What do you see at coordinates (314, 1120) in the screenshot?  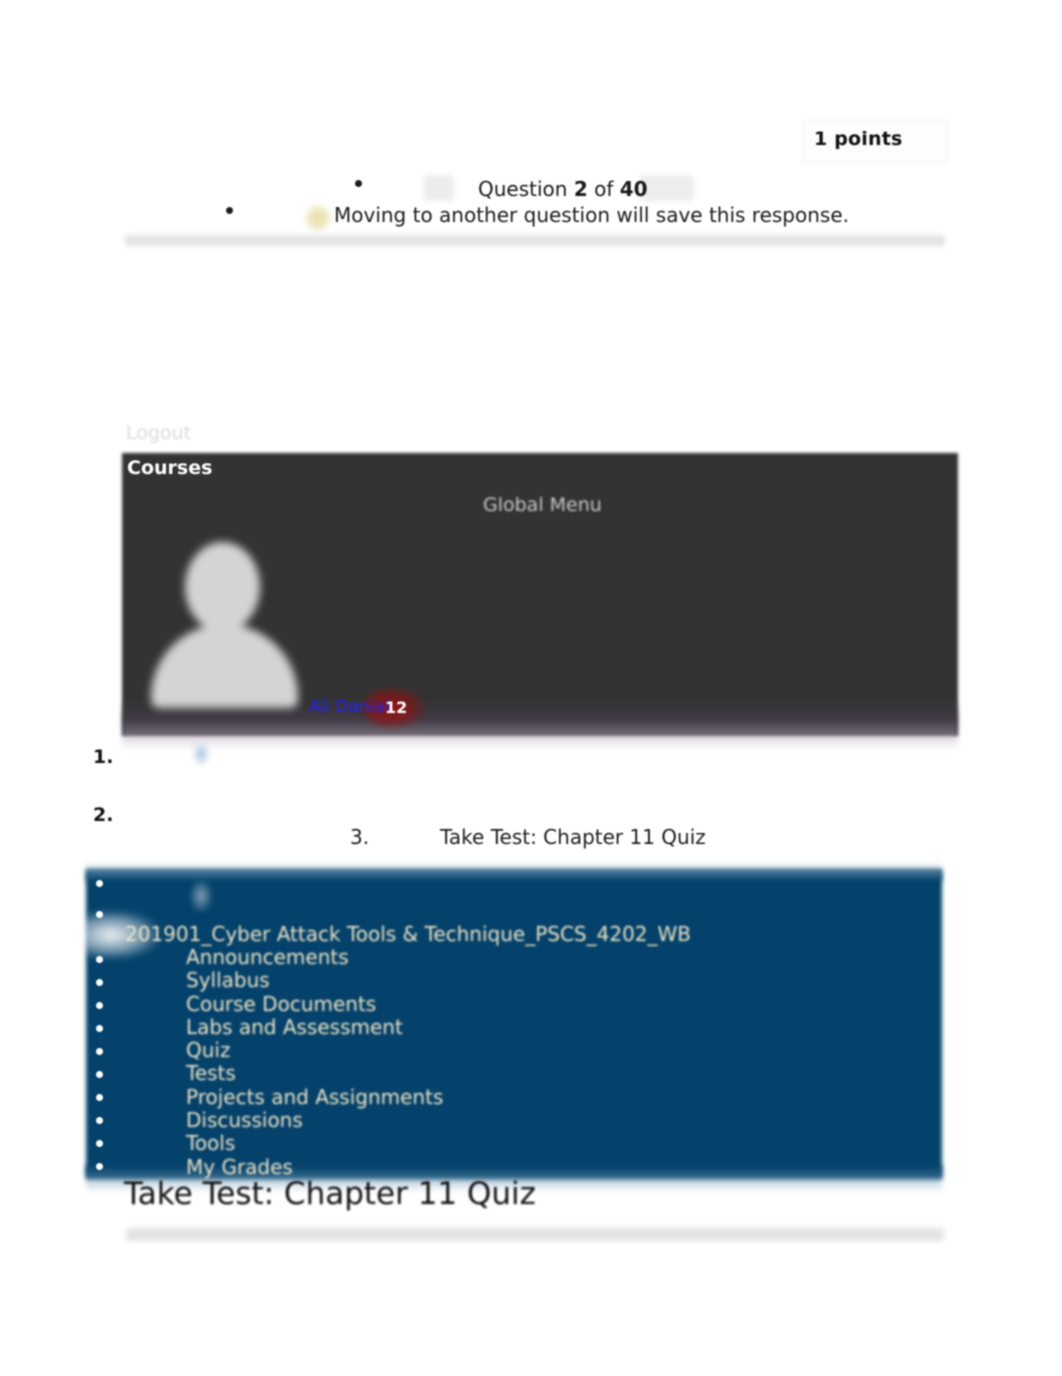 I see `course-menu-item: Discussions` at bounding box center [314, 1120].